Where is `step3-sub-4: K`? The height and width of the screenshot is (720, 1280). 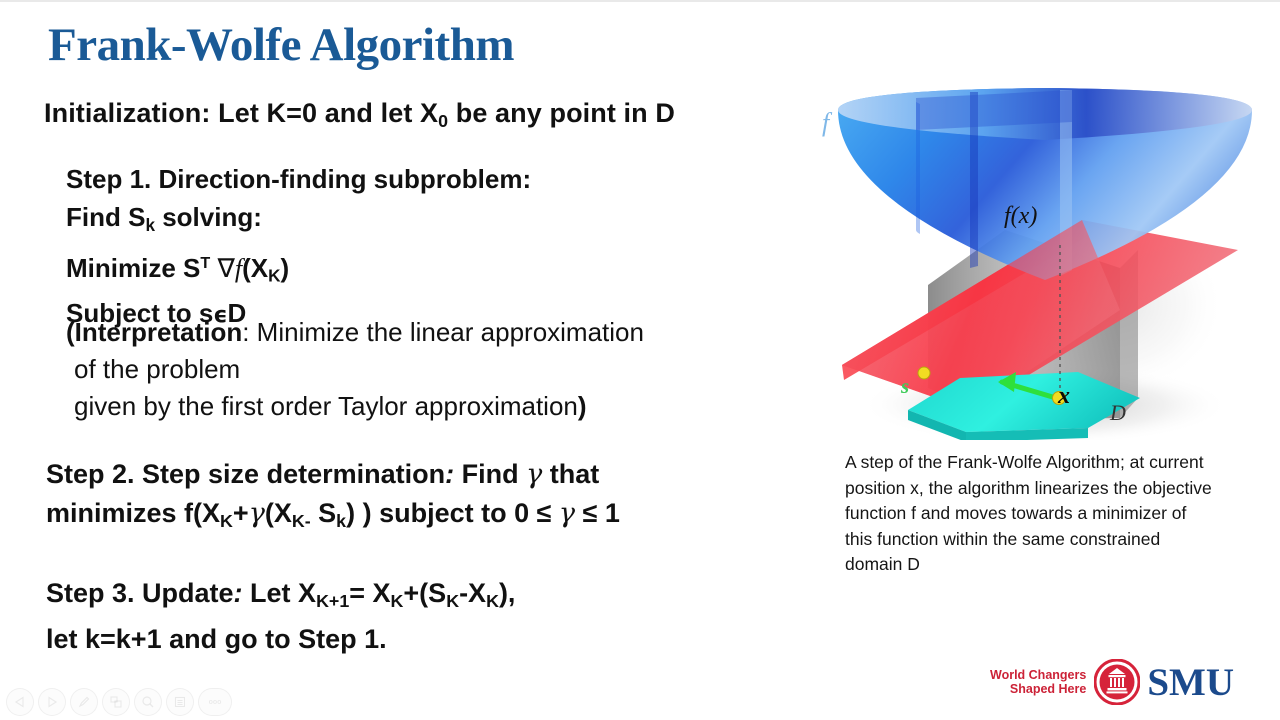 step3-sub-4: K is located at coordinates (492, 600).